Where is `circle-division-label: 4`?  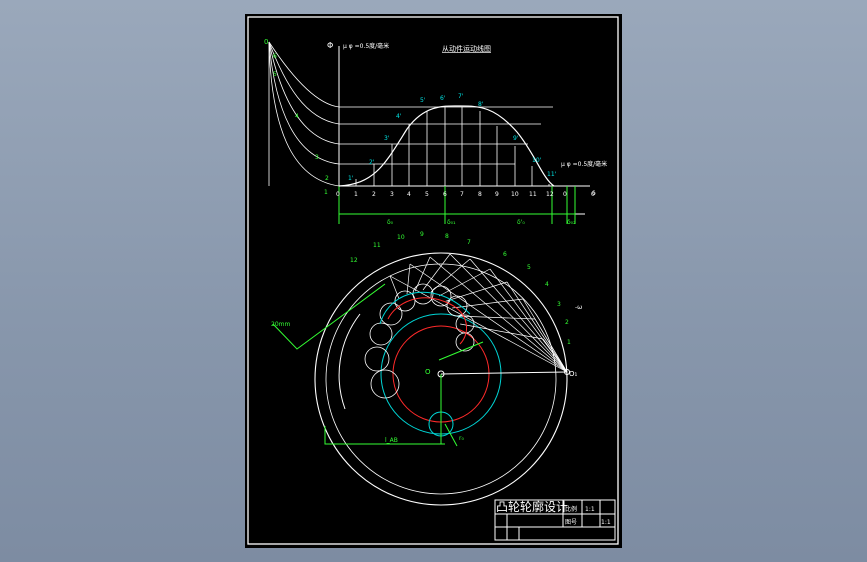 circle-division-label: 4 is located at coordinates (547, 284).